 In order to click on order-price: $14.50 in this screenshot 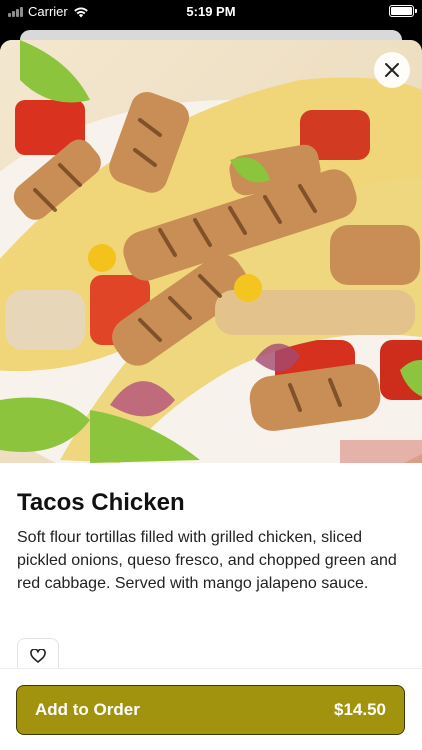, I will do `click(360, 709)`.